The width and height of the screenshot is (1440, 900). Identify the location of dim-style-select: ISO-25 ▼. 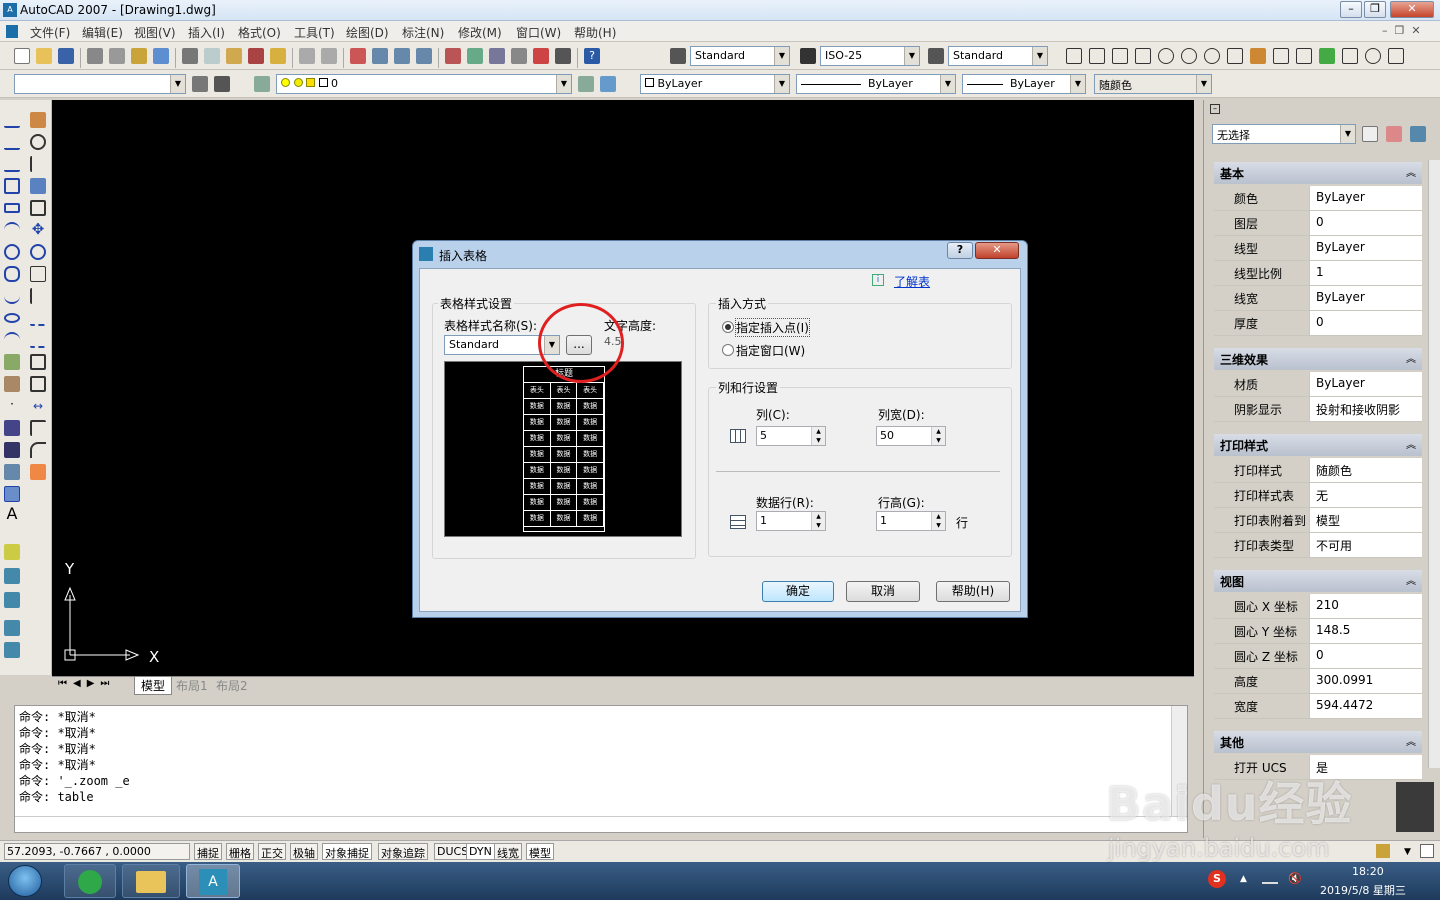
(870, 56).